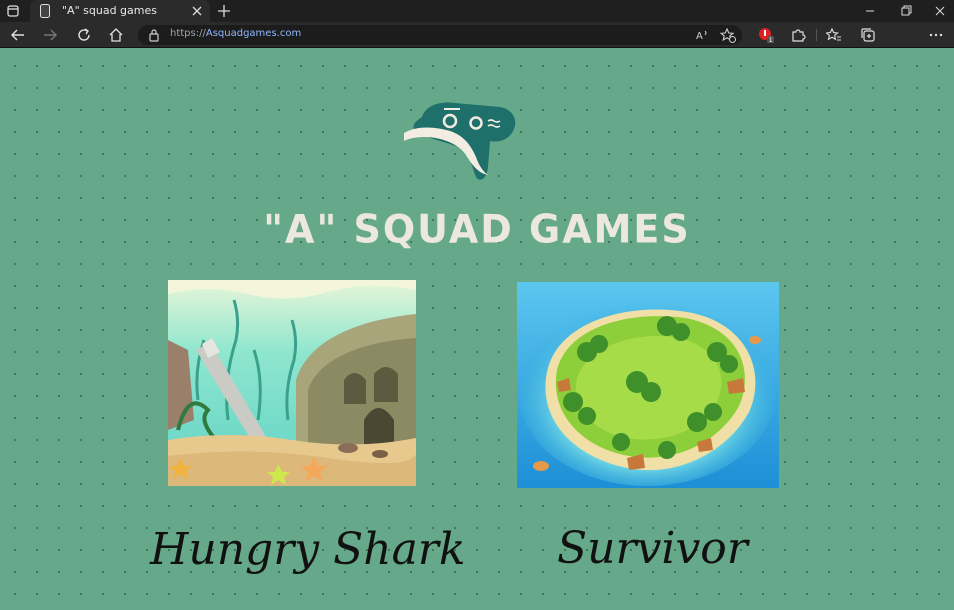 The width and height of the screenshot is (954, 610). I want to click on underwater-ruins-image, so click(292, 383).